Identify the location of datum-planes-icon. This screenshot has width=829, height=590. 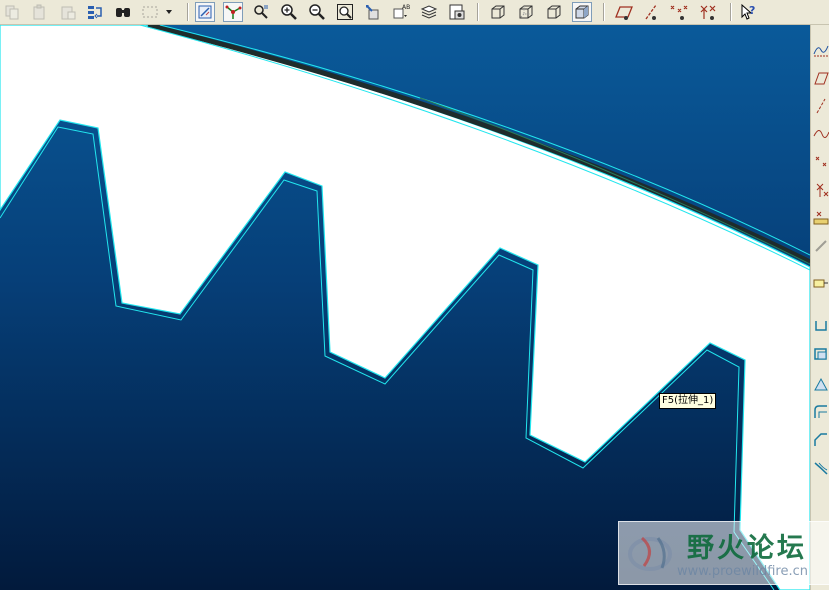
(624, 12).